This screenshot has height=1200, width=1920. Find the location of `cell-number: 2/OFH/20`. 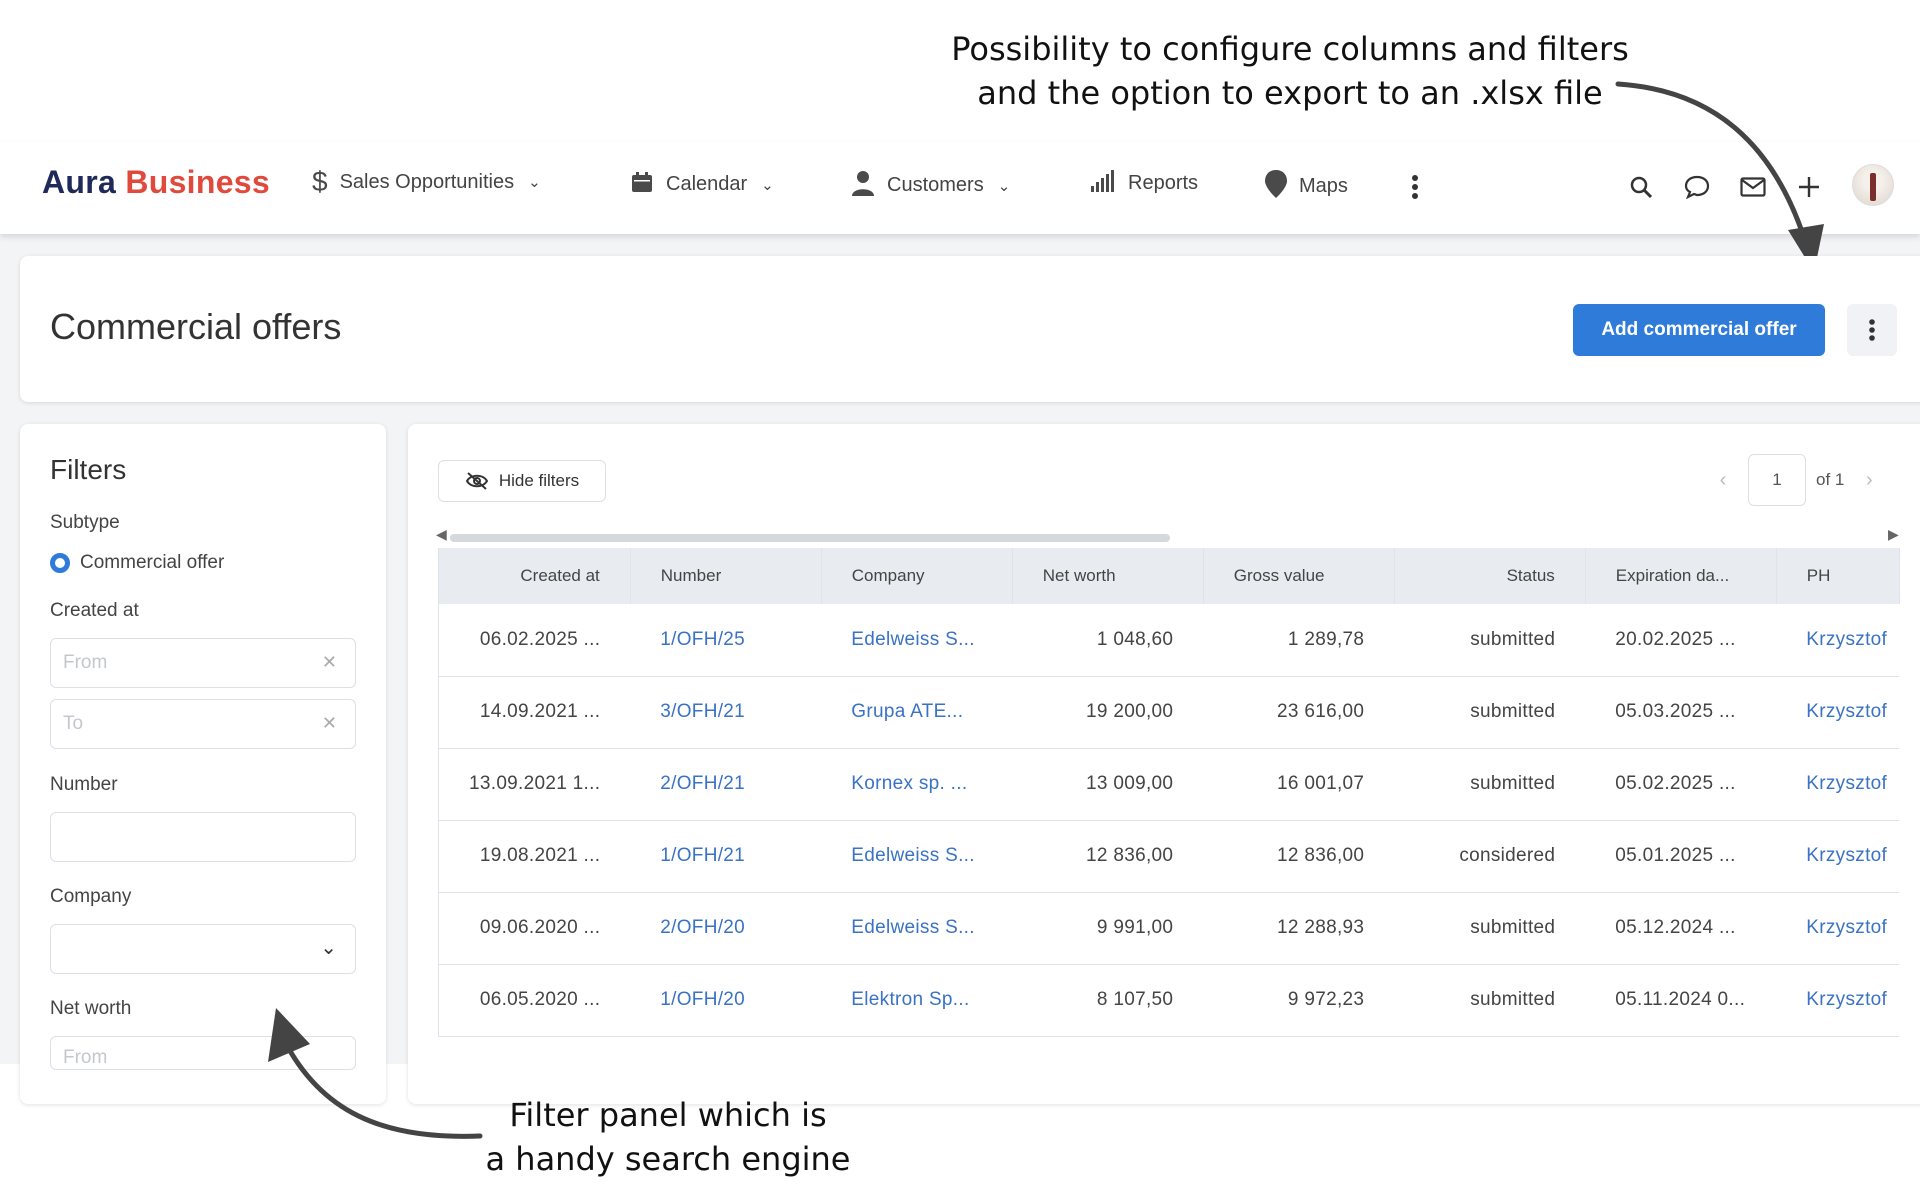

cell-number: 2/OFH/20 is located at coordinates (726, 928).